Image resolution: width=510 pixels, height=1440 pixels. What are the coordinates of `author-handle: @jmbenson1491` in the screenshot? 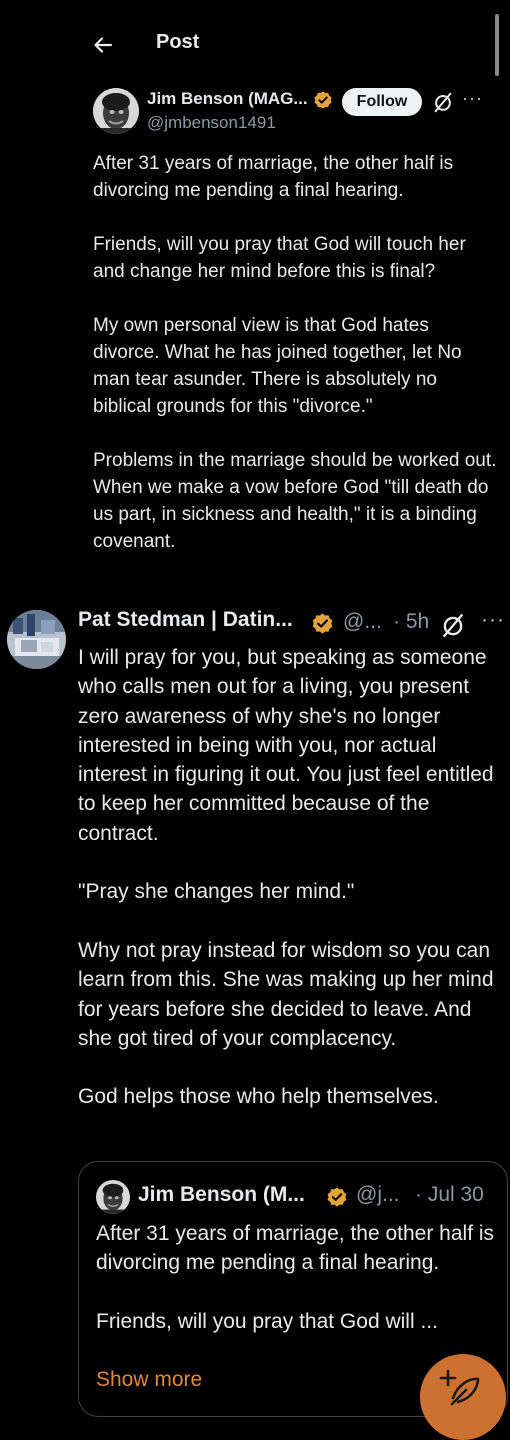 It's located at (211, 123).